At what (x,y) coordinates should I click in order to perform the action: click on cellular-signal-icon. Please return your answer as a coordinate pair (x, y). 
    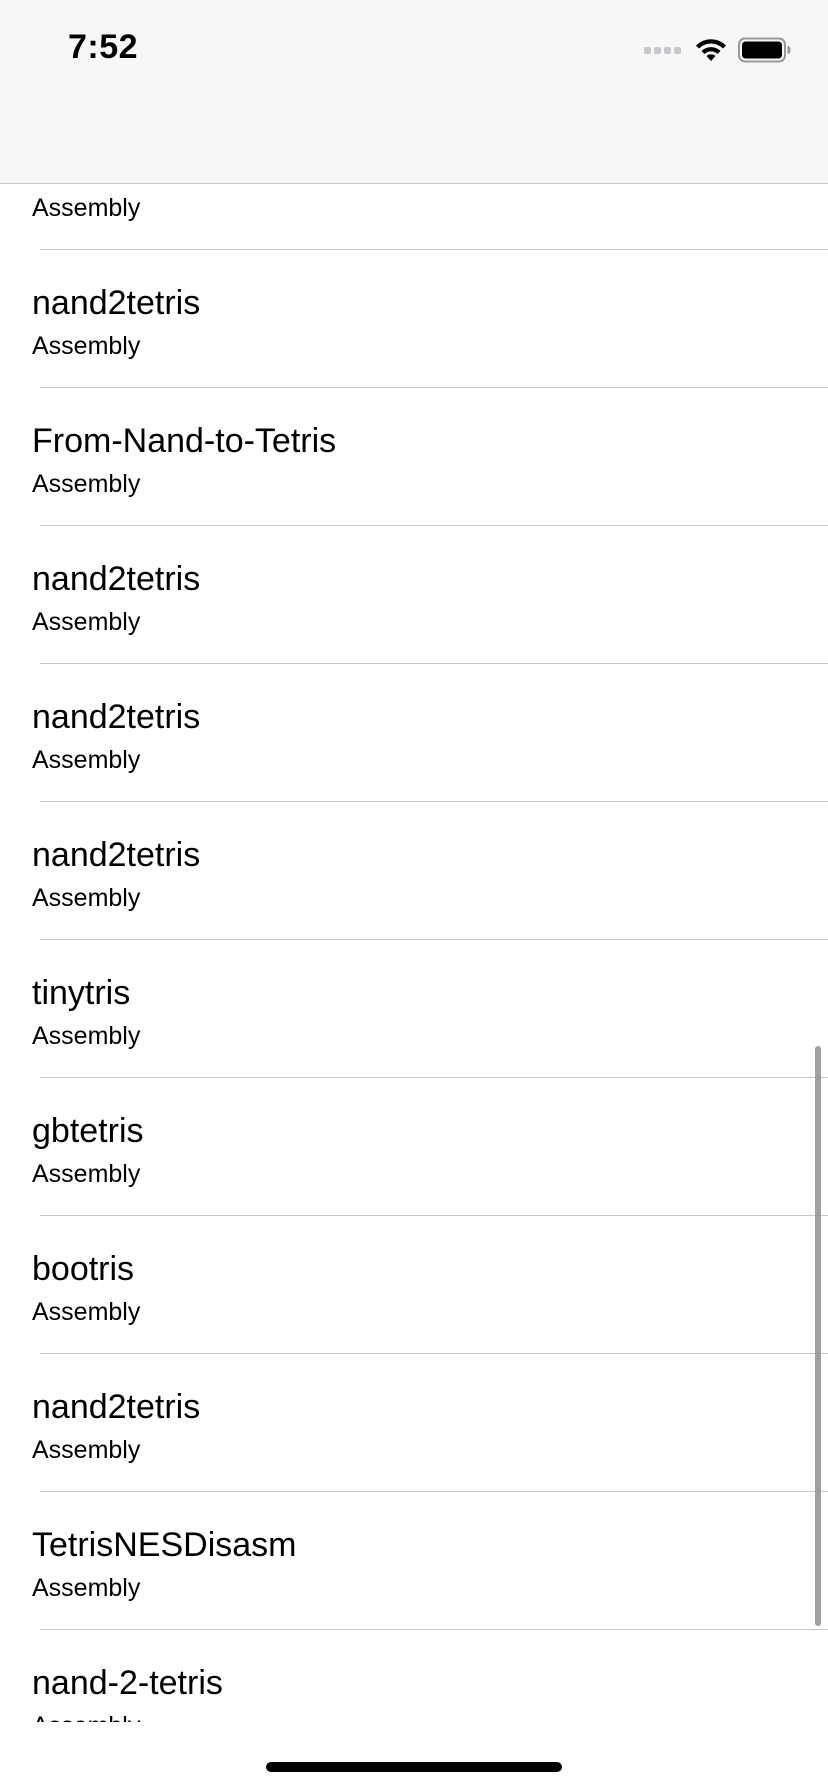
    Looking at the image, I should click on (664, 50).